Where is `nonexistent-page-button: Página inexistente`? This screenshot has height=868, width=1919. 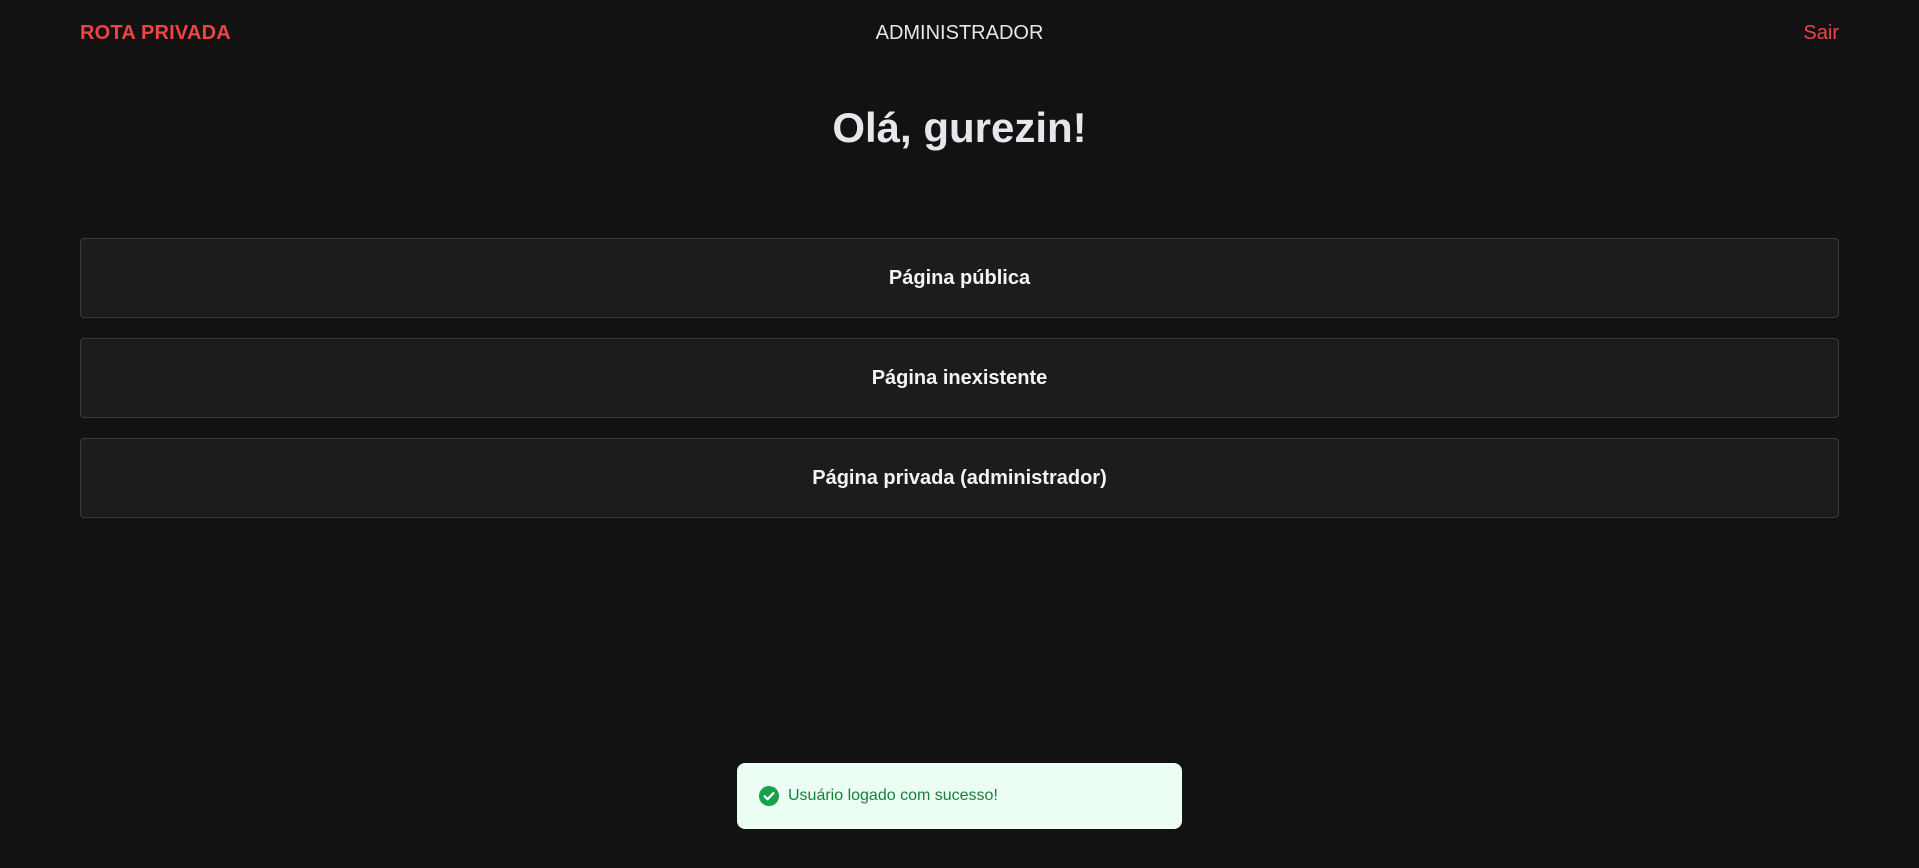 nonexistent-page-button: Página inexistente is located at coordinates (959, 378).